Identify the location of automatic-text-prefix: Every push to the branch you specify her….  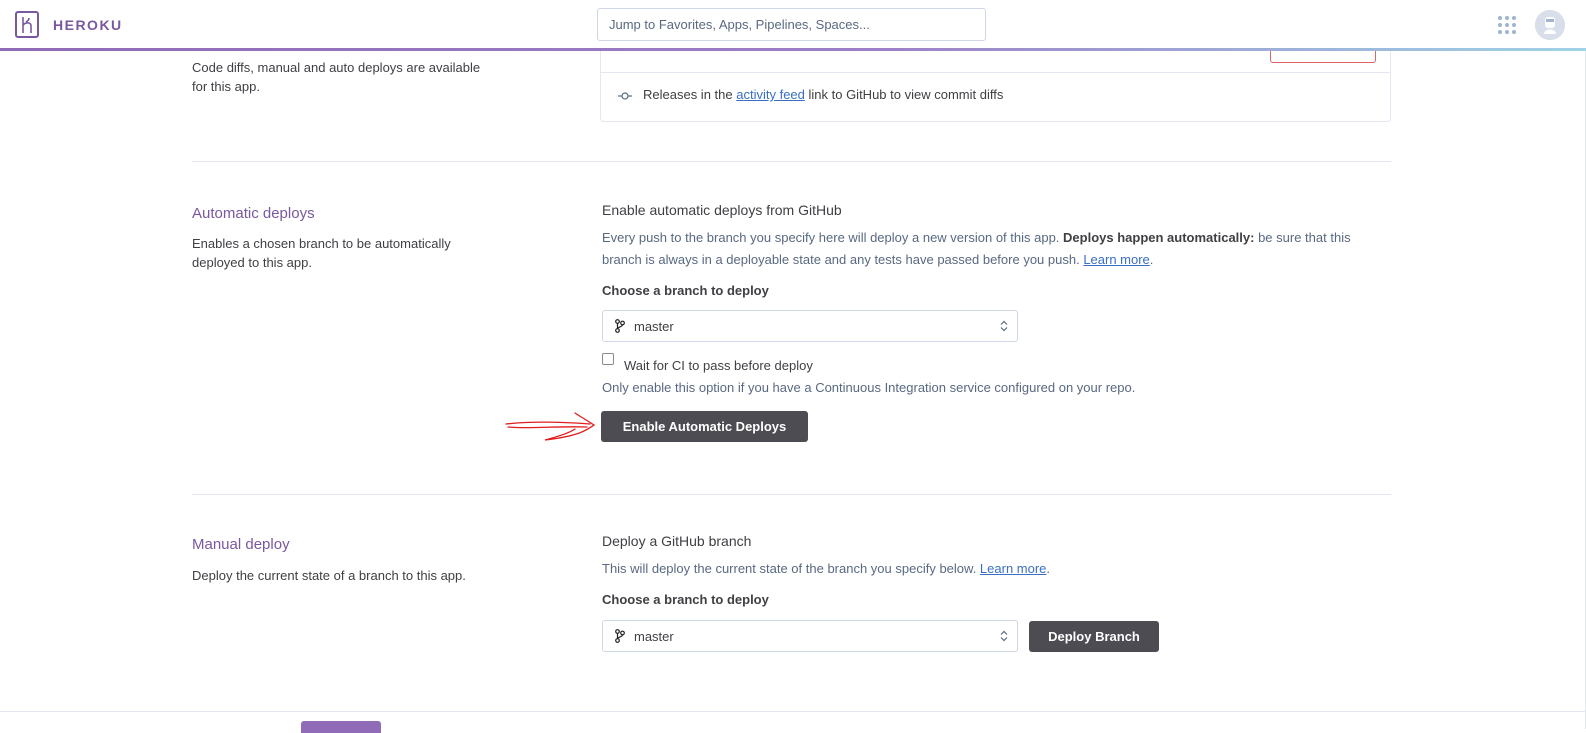
(833, 237).